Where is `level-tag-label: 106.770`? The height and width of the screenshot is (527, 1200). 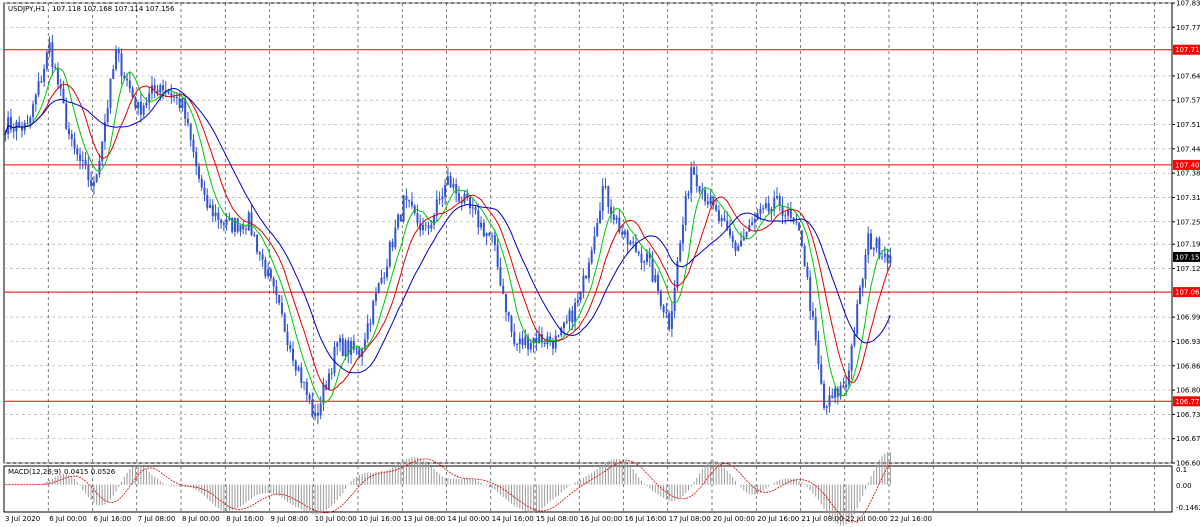 level-tag-label: 106.770 is located at coordinates (1187, 402).